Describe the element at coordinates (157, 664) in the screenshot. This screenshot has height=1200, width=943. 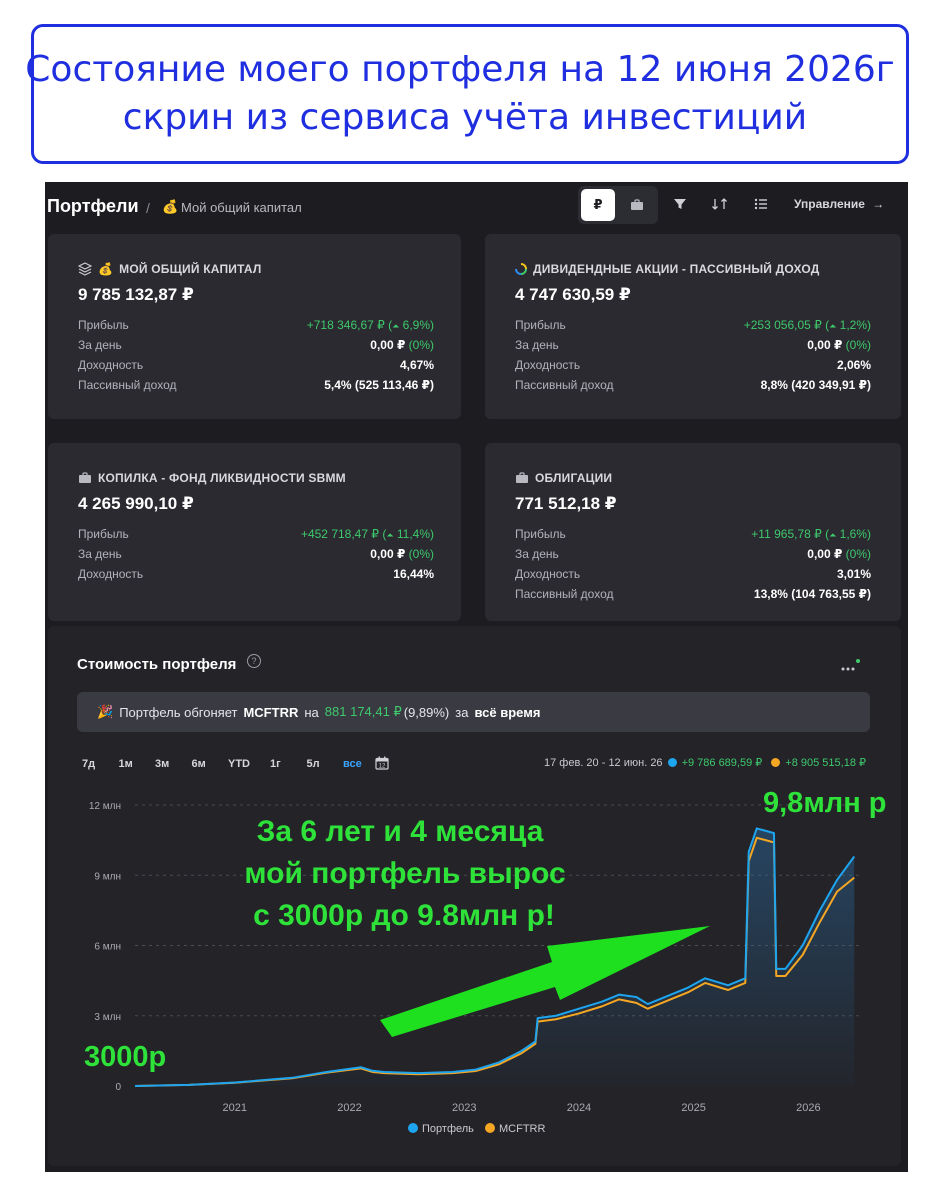
I see `chart-title: Стоимость портфеля` at that location.